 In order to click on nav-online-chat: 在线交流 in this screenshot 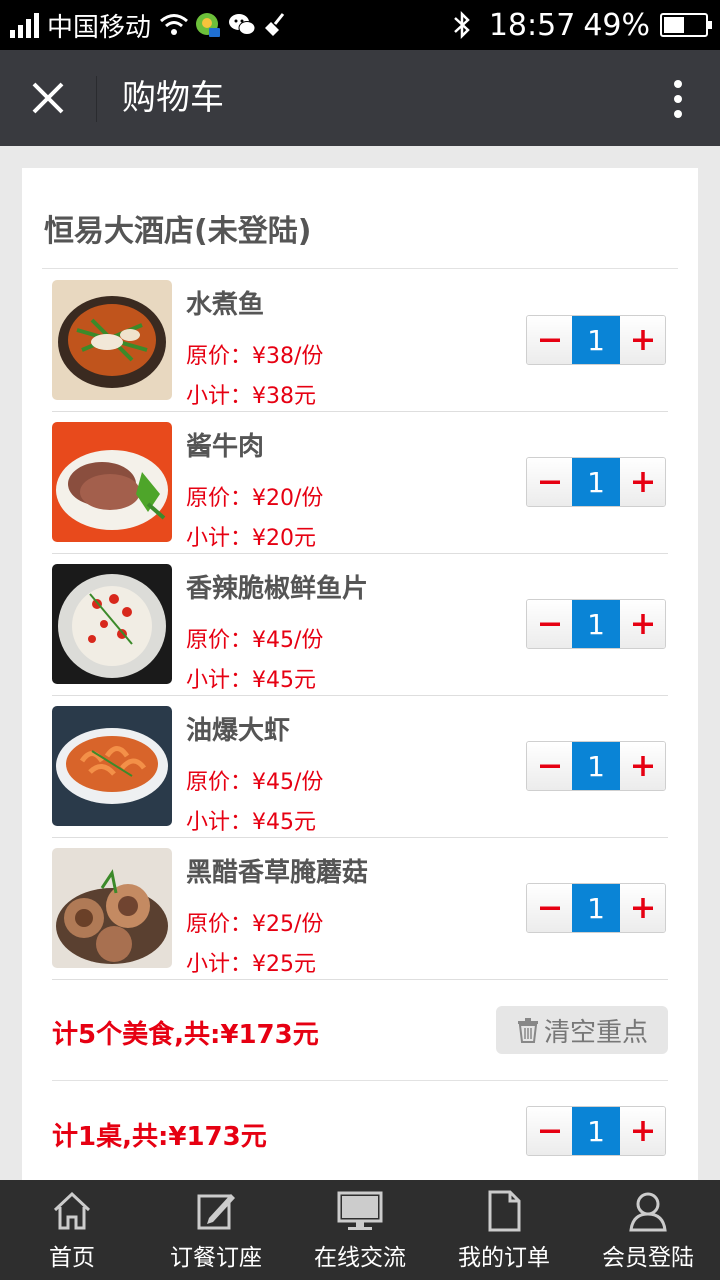, I will do `click(360, 1230)`.